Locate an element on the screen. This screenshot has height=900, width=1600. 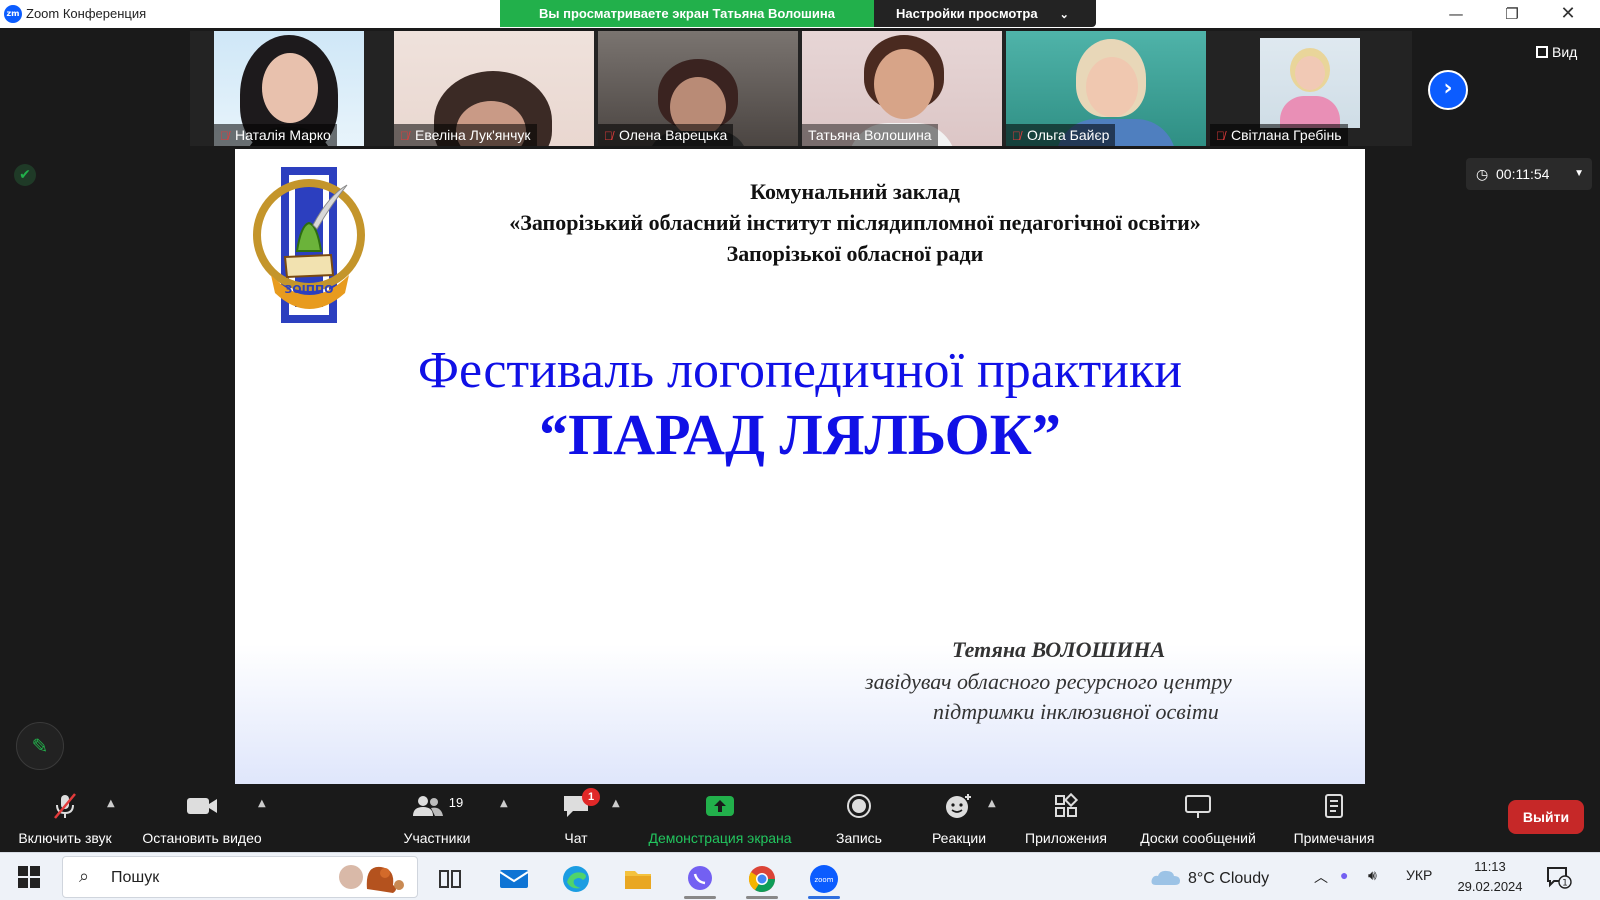
apps-icon is located at coordinates (1067, 804).